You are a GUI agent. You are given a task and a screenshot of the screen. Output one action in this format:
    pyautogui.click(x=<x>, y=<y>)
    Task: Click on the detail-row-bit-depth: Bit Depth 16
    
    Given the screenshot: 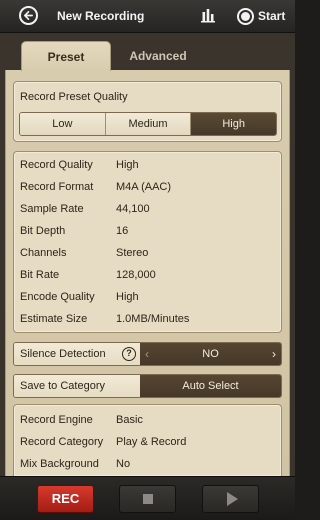 What is the action you would take?
    pyautogui.click(x=148, y=231)
    